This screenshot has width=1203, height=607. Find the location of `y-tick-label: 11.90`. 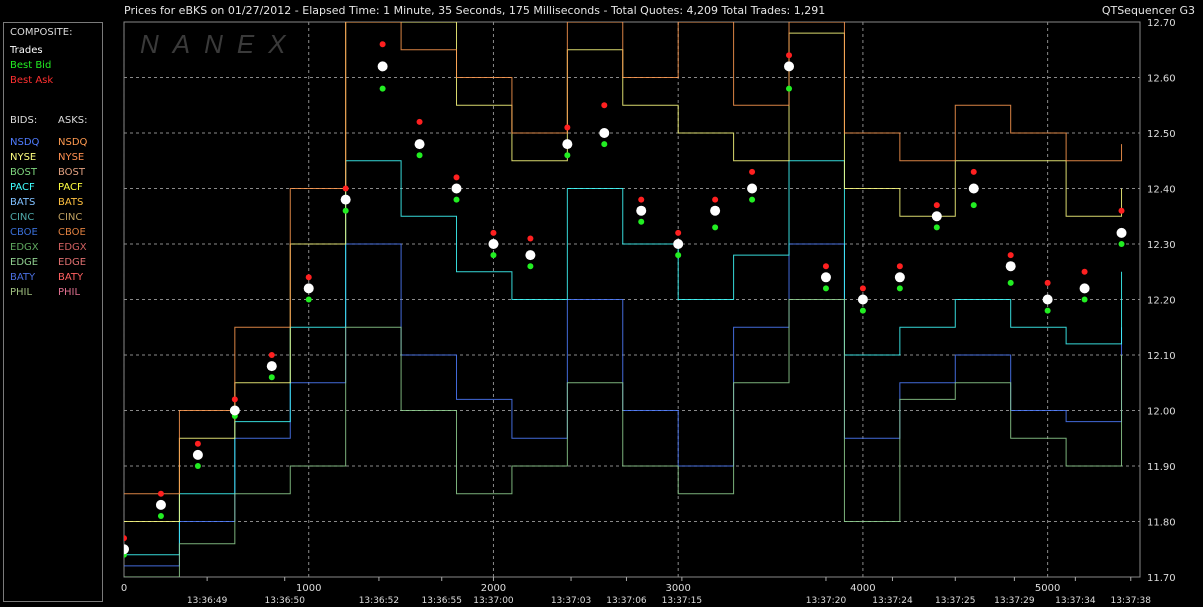

y-tick-label: 11.90 is located at coordinates (1161, 467).